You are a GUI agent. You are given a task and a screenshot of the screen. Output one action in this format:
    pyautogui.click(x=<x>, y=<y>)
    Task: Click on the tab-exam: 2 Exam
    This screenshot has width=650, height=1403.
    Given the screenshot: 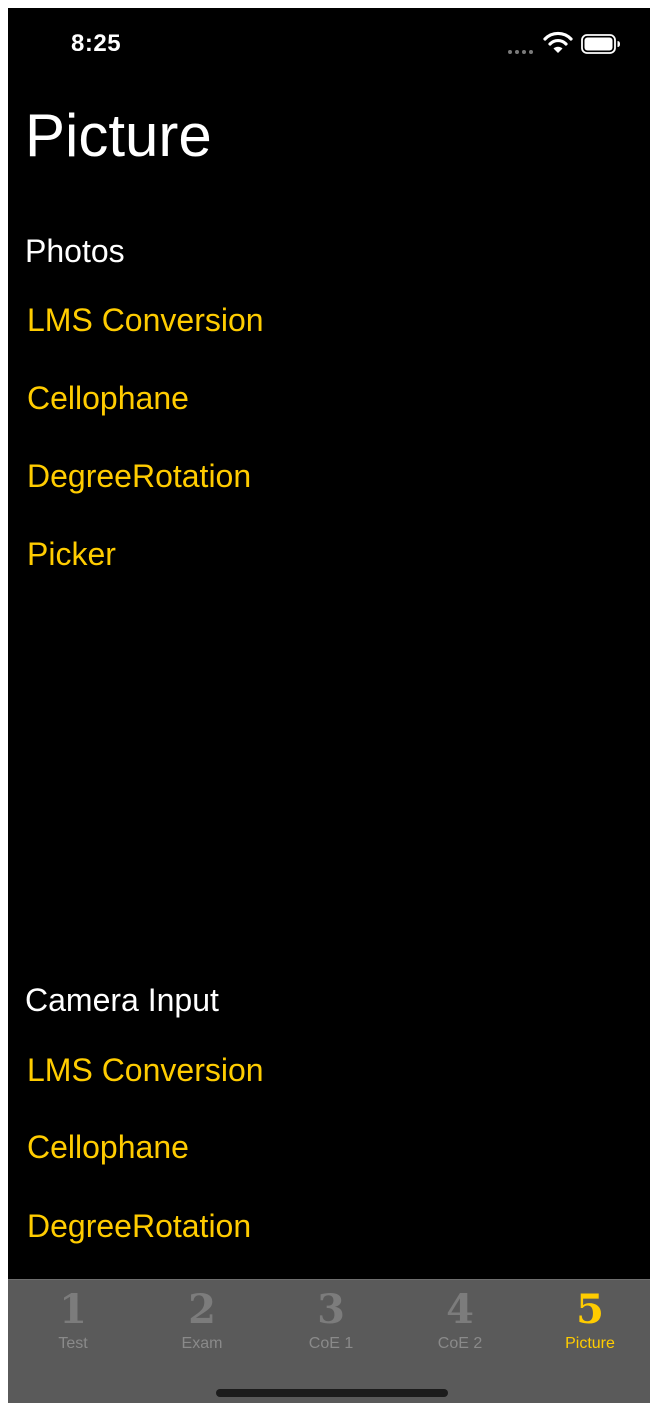 What is the action you would take?
    pyautogui.click(x=202, y=1320)
    